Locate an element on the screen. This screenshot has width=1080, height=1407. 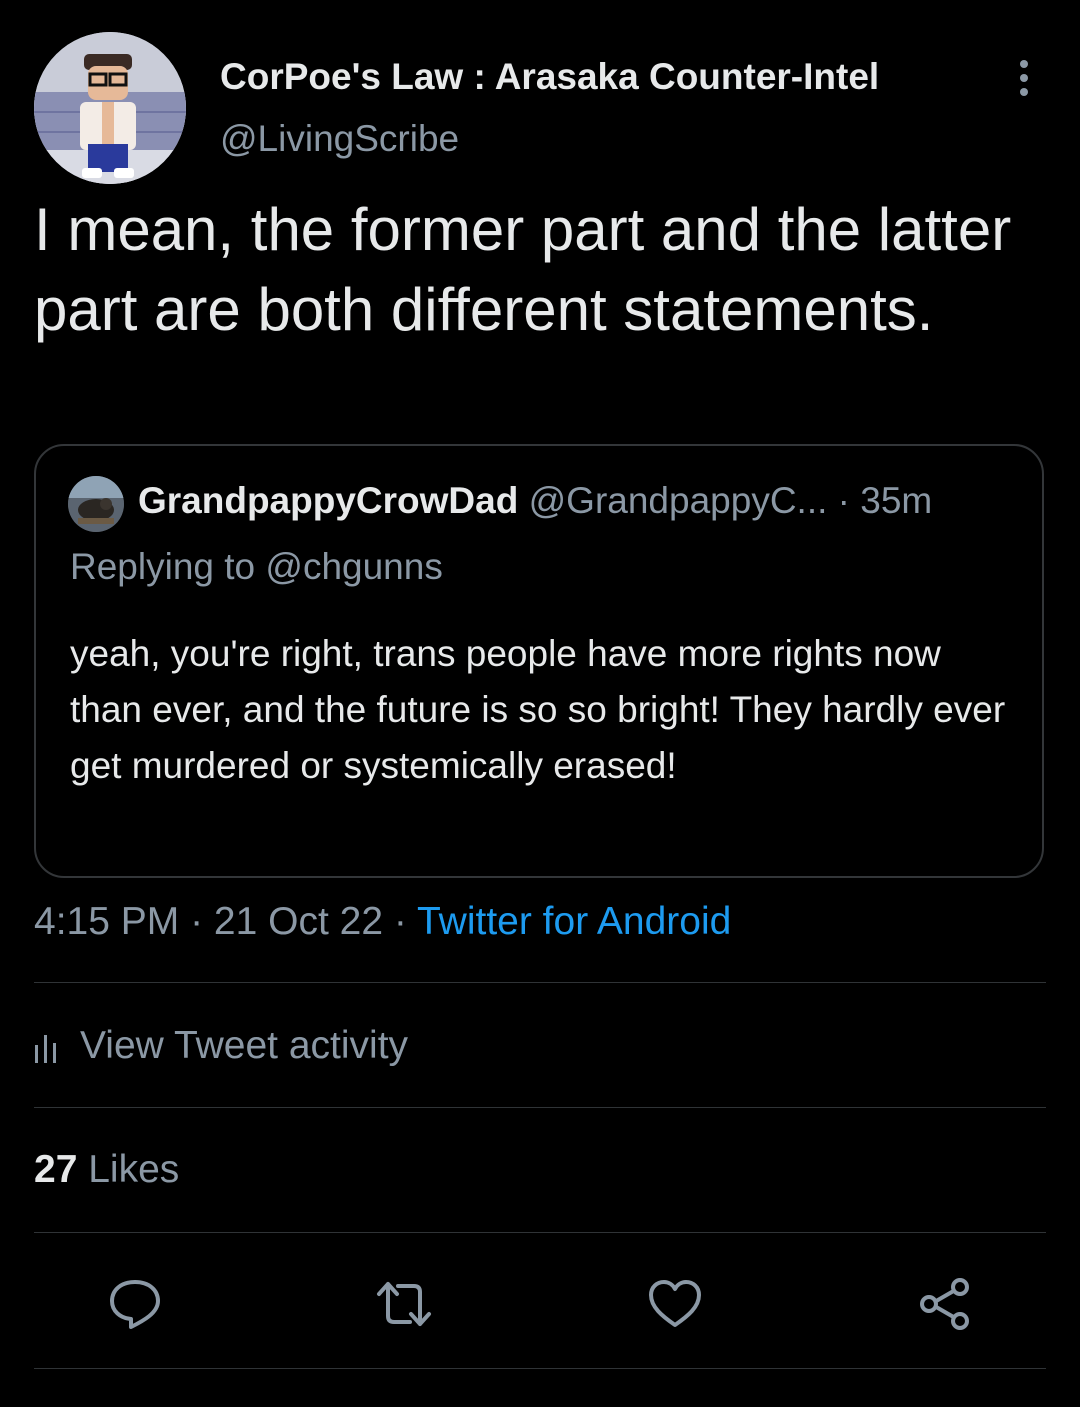
avatar-image is located at coordinates (110, 108).